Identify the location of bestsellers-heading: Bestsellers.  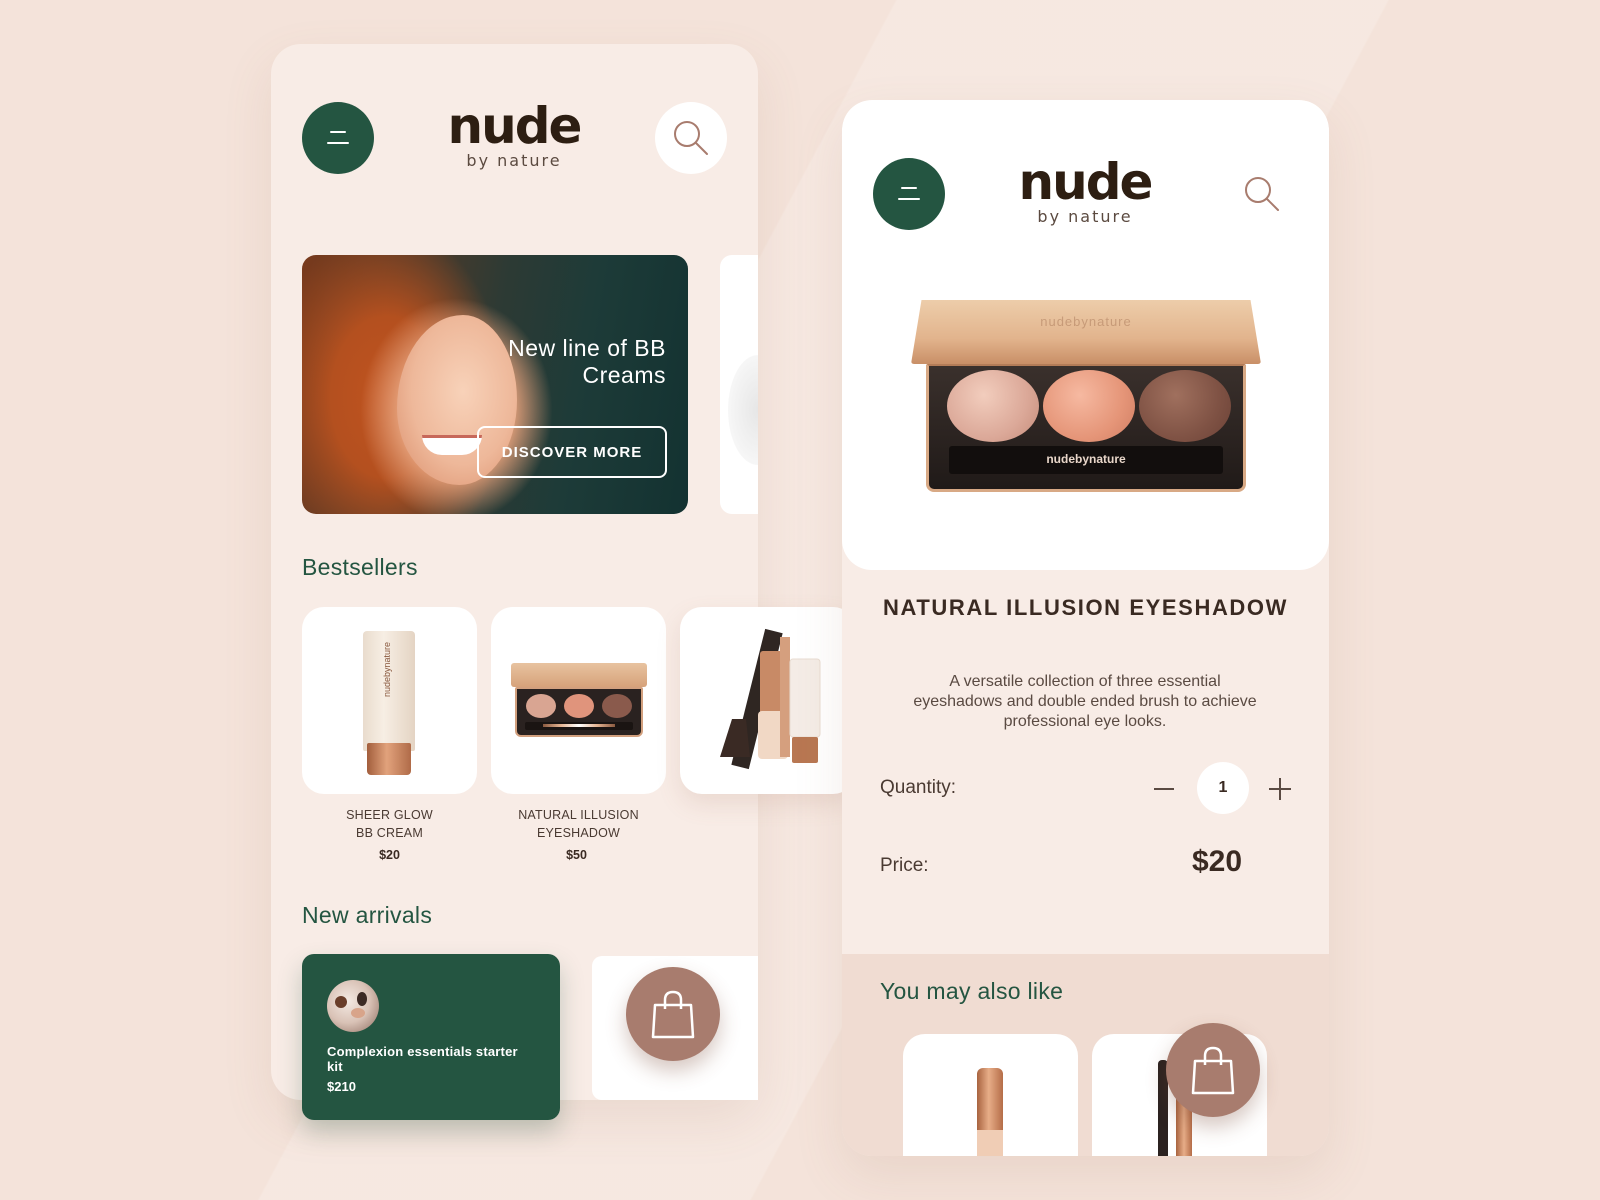
(360, 567).